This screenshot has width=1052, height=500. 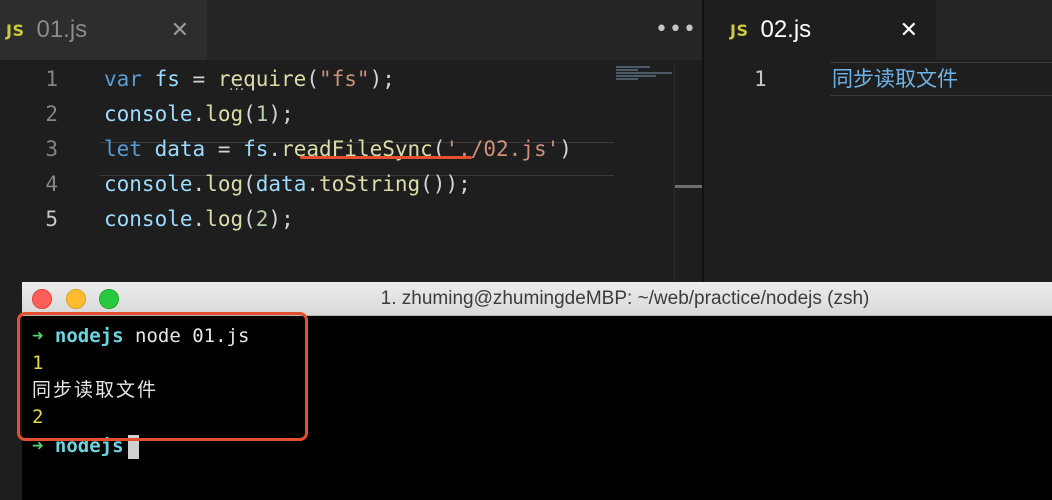 What do you see at coordinates (760, 79) in the screenshot?
I see `line-number: 1` at bounding box center [760, 79].